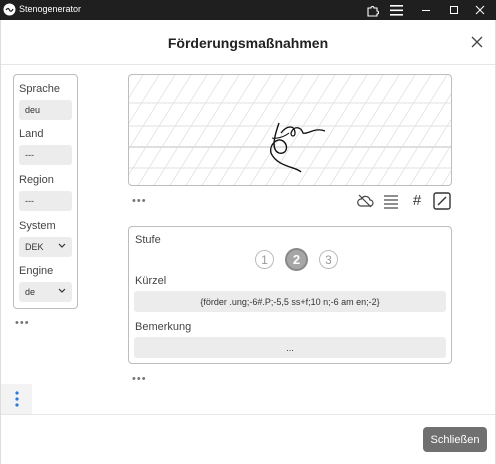 The width and height of the screenshot is (496, 464). What do you see at coordinates (45, 292) in the screenshot?
I see `engine-select: de` at bounding box center [45, 292].